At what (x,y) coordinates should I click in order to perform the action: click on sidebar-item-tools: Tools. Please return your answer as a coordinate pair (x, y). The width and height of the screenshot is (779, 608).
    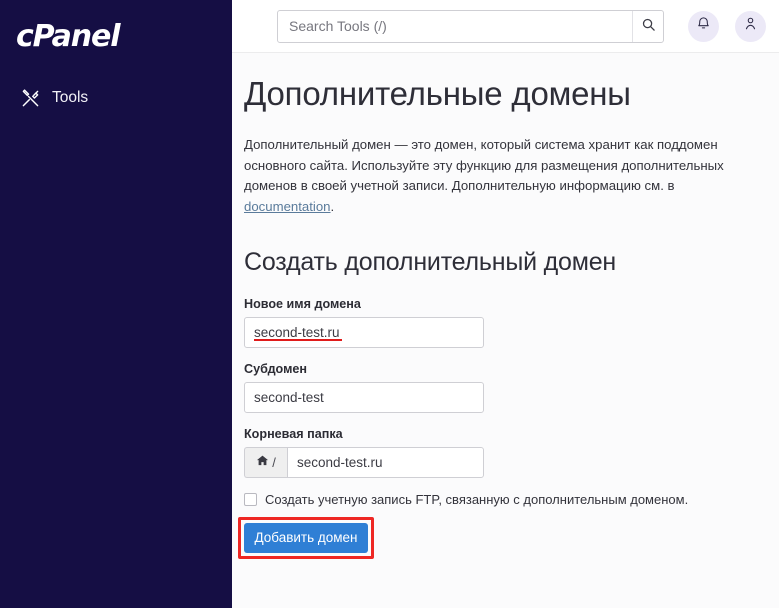
    Looking at the image, I should click on (54, 98).